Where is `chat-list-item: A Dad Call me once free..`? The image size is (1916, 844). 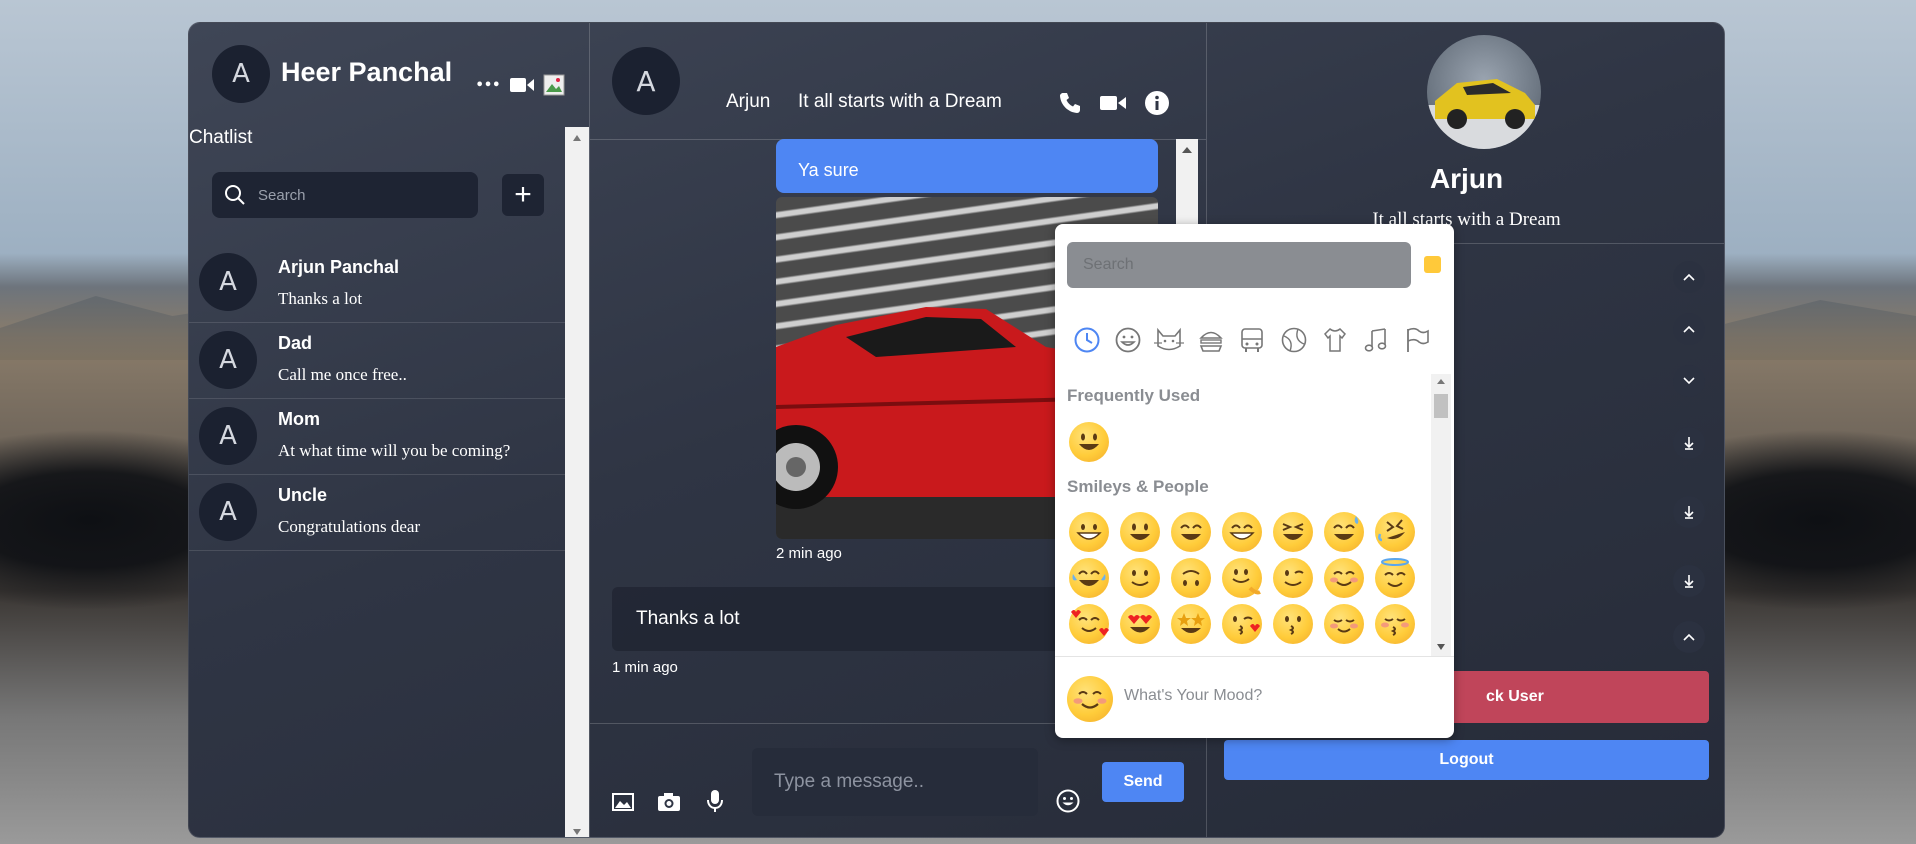 chat-list-item: A Dad Call me once free.. is located at coordinates (377, 361).